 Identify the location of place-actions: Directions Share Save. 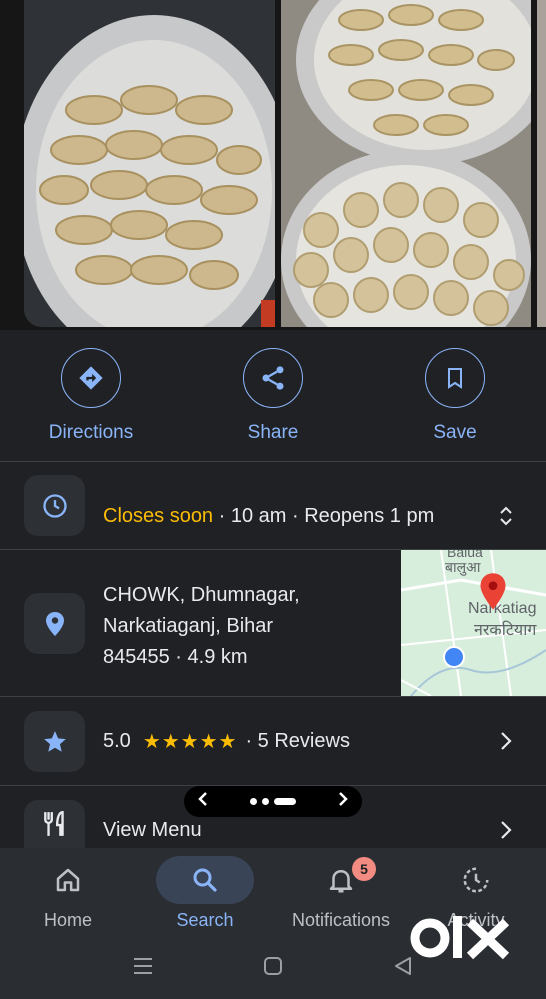
(273, 395).